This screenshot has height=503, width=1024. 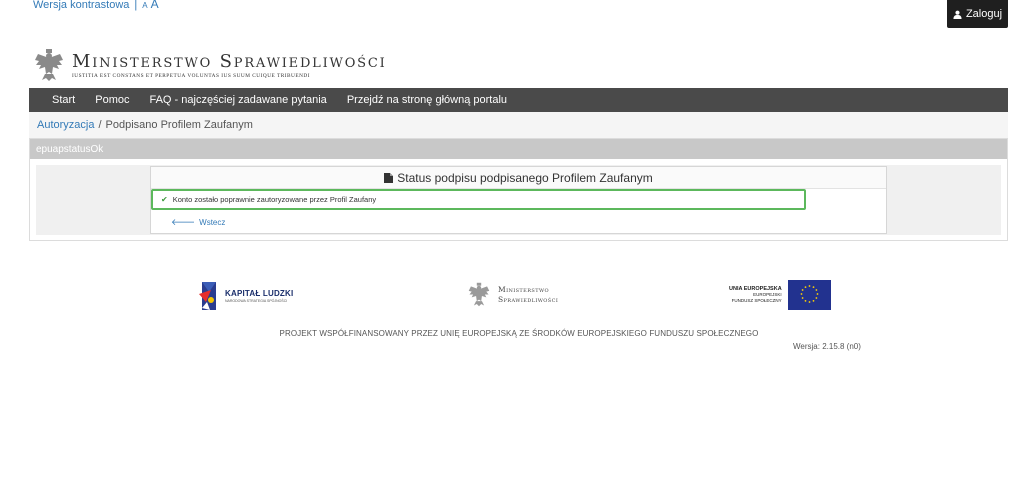 I want to click on accessibility-bar: Wersja kontrastowa | A A, so click(x=96, y=5).